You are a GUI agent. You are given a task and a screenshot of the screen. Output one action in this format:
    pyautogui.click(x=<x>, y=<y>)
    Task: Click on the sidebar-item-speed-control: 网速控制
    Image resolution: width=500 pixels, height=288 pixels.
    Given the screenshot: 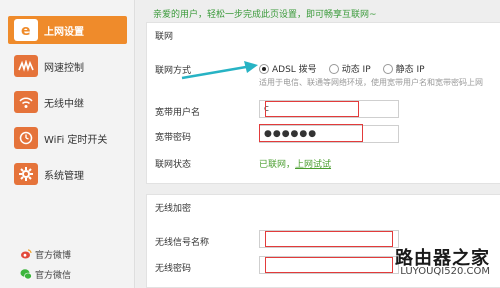 What is the action you would take?
    pyautogui.click(x=67, y=66)
    